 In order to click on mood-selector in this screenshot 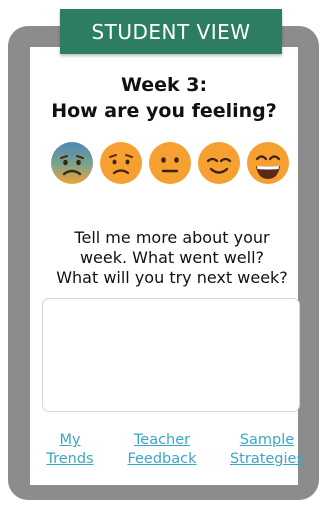, I will do `click(169, 164)`.